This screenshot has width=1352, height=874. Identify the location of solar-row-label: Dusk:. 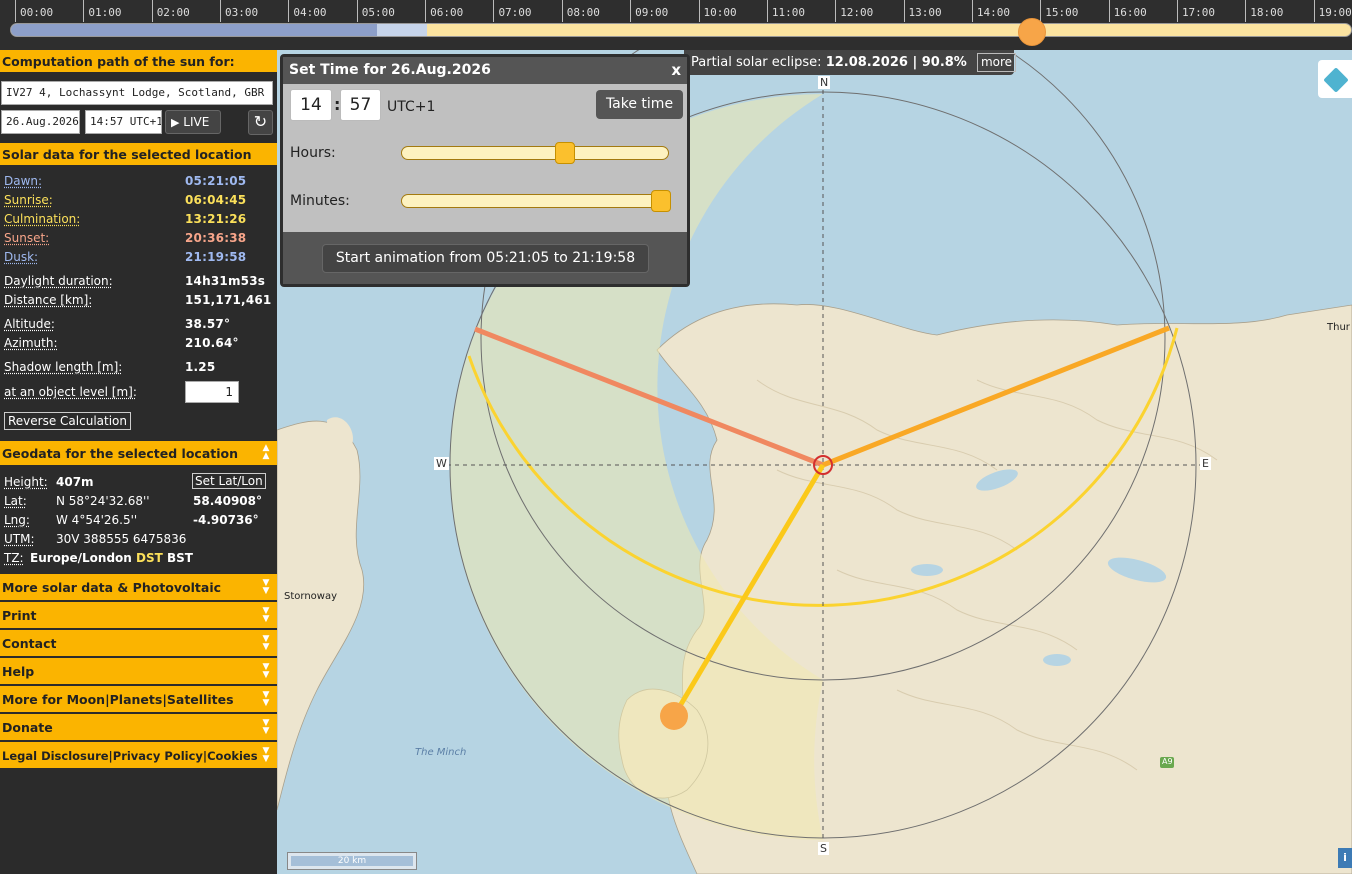
(21, 257).